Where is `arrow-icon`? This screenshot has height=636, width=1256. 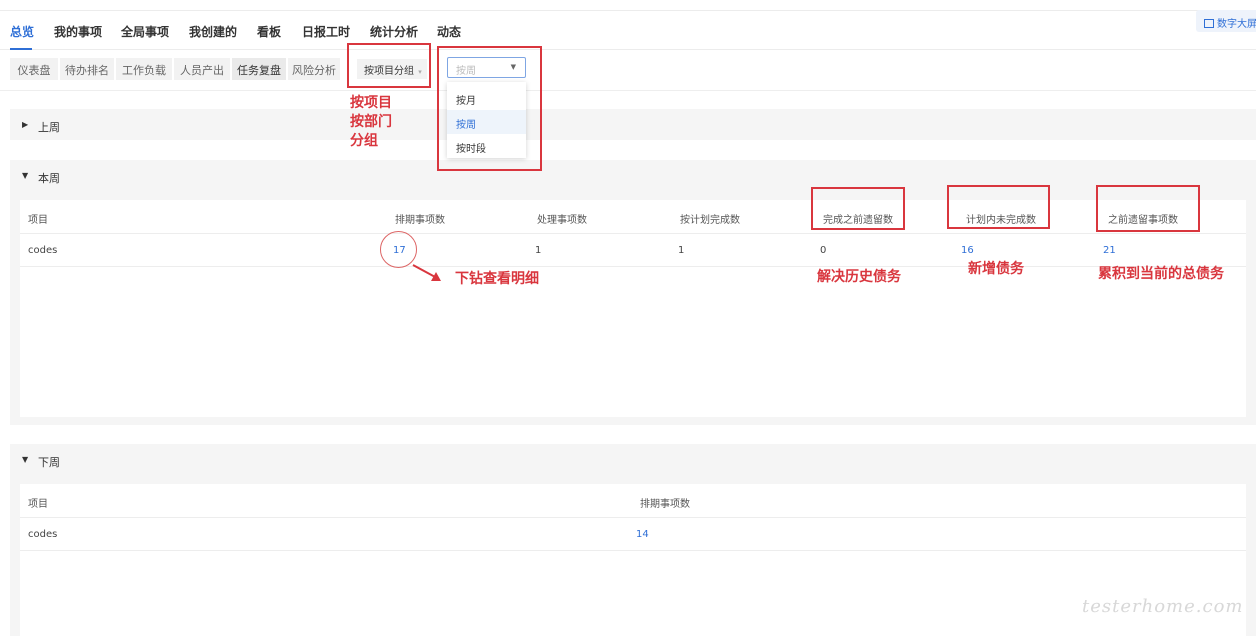 arrow-icon is located at coordinates (426, 272).